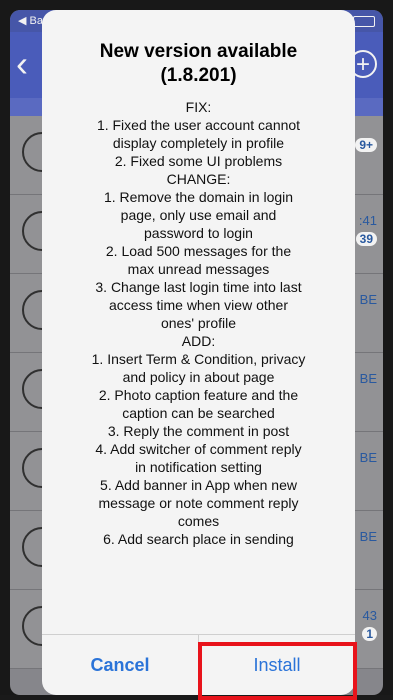 Image resolution: width=393 pixels, height=700 pixels. I want to click on release-note-line: 4. Add switcher of comment reply, so click(198, 449).